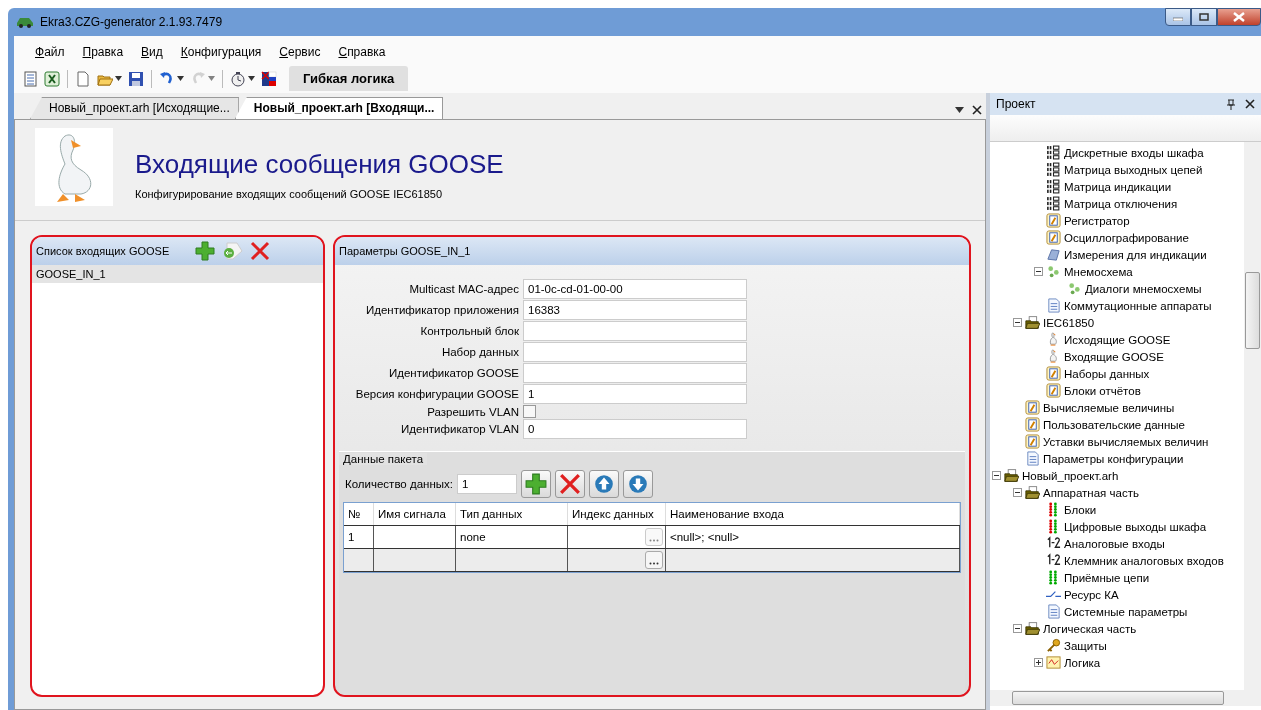 This screenshot has height=710, width=1261. I want to click on tree-item: Аппаратная часть, so click(1091, 492).